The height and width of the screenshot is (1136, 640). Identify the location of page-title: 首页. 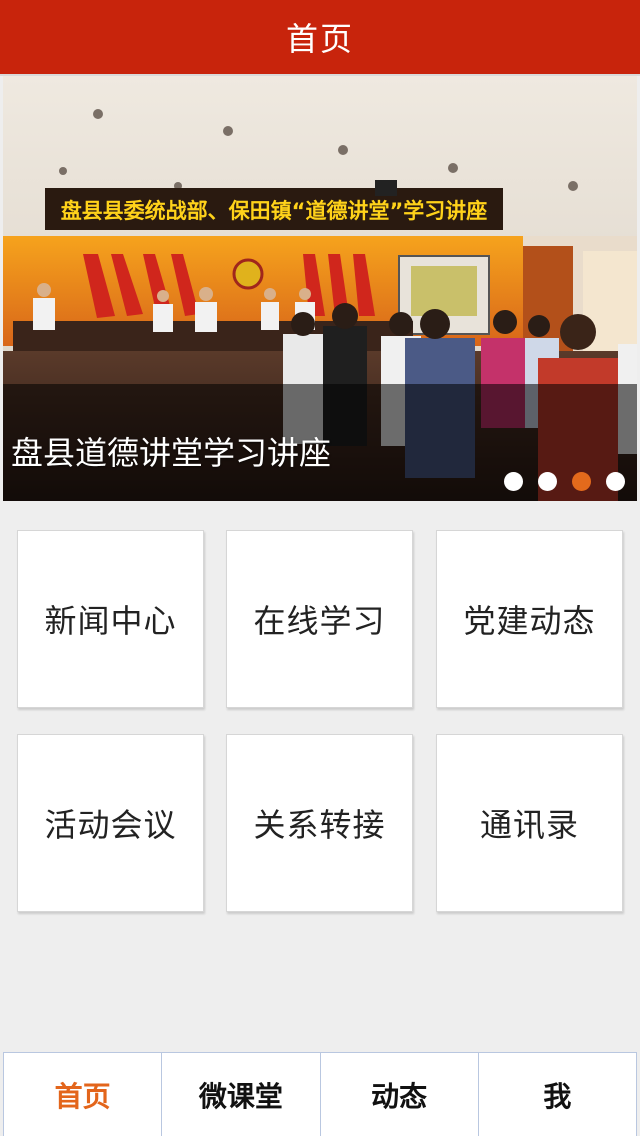
(319, 39).